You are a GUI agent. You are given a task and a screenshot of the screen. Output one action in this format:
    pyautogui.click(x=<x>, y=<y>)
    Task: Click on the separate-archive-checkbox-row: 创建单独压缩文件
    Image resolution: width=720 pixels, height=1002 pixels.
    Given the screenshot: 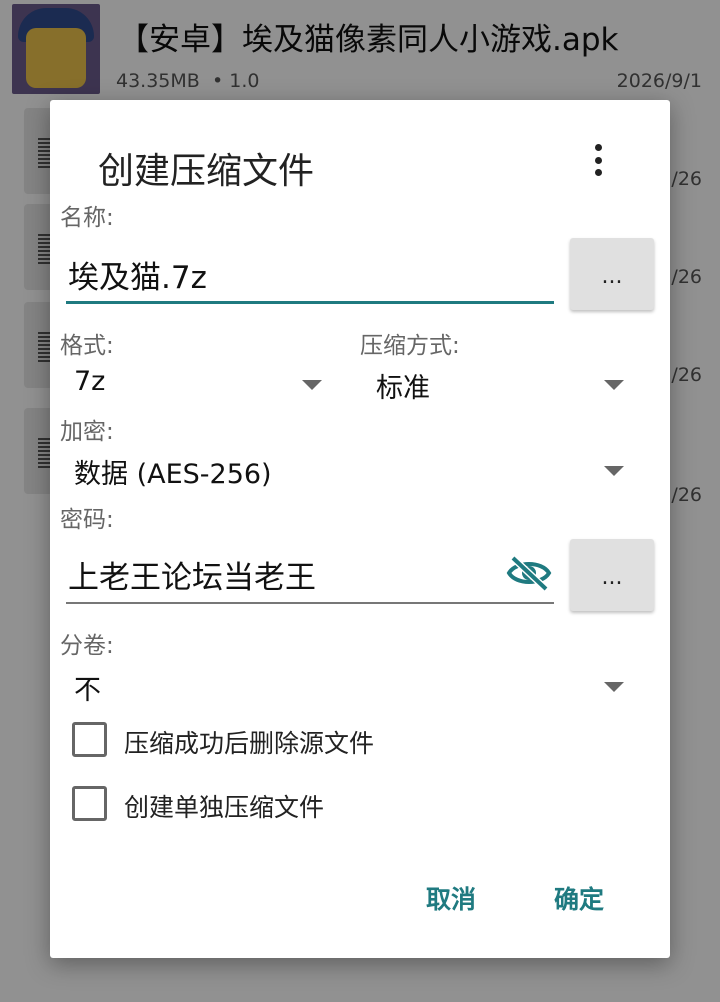 What is the action you would take?
    pyautogui.click(x=272, y=804)
    